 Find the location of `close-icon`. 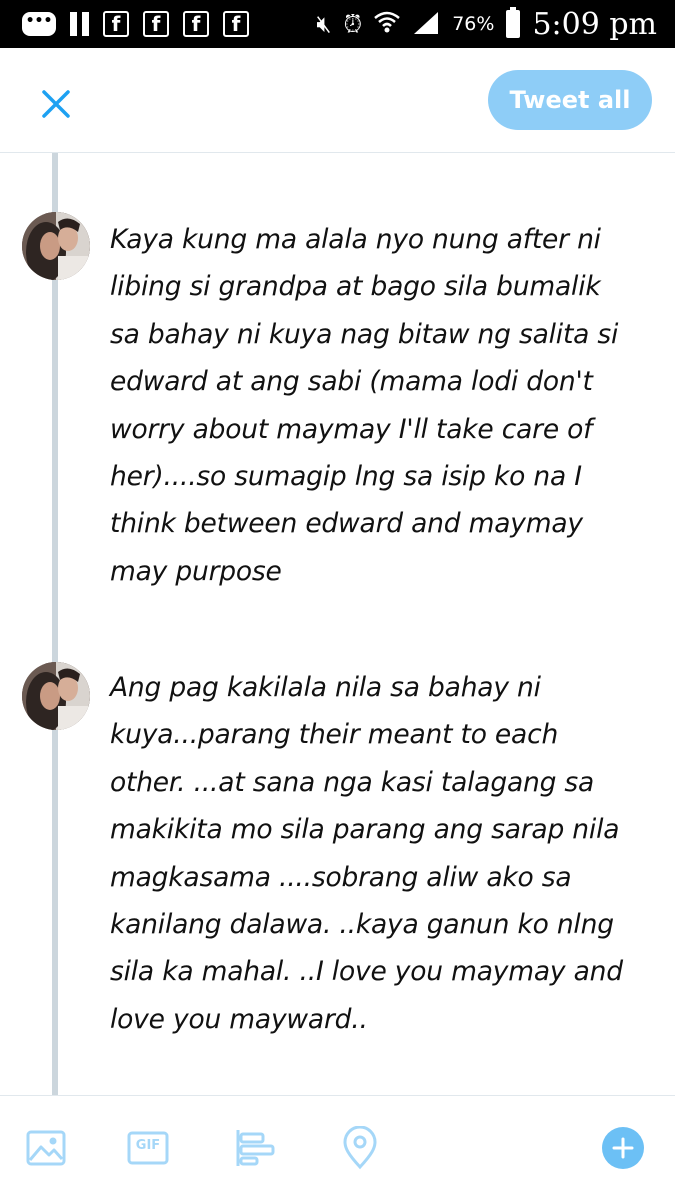

close-icon is located at coordinates (56, 104).